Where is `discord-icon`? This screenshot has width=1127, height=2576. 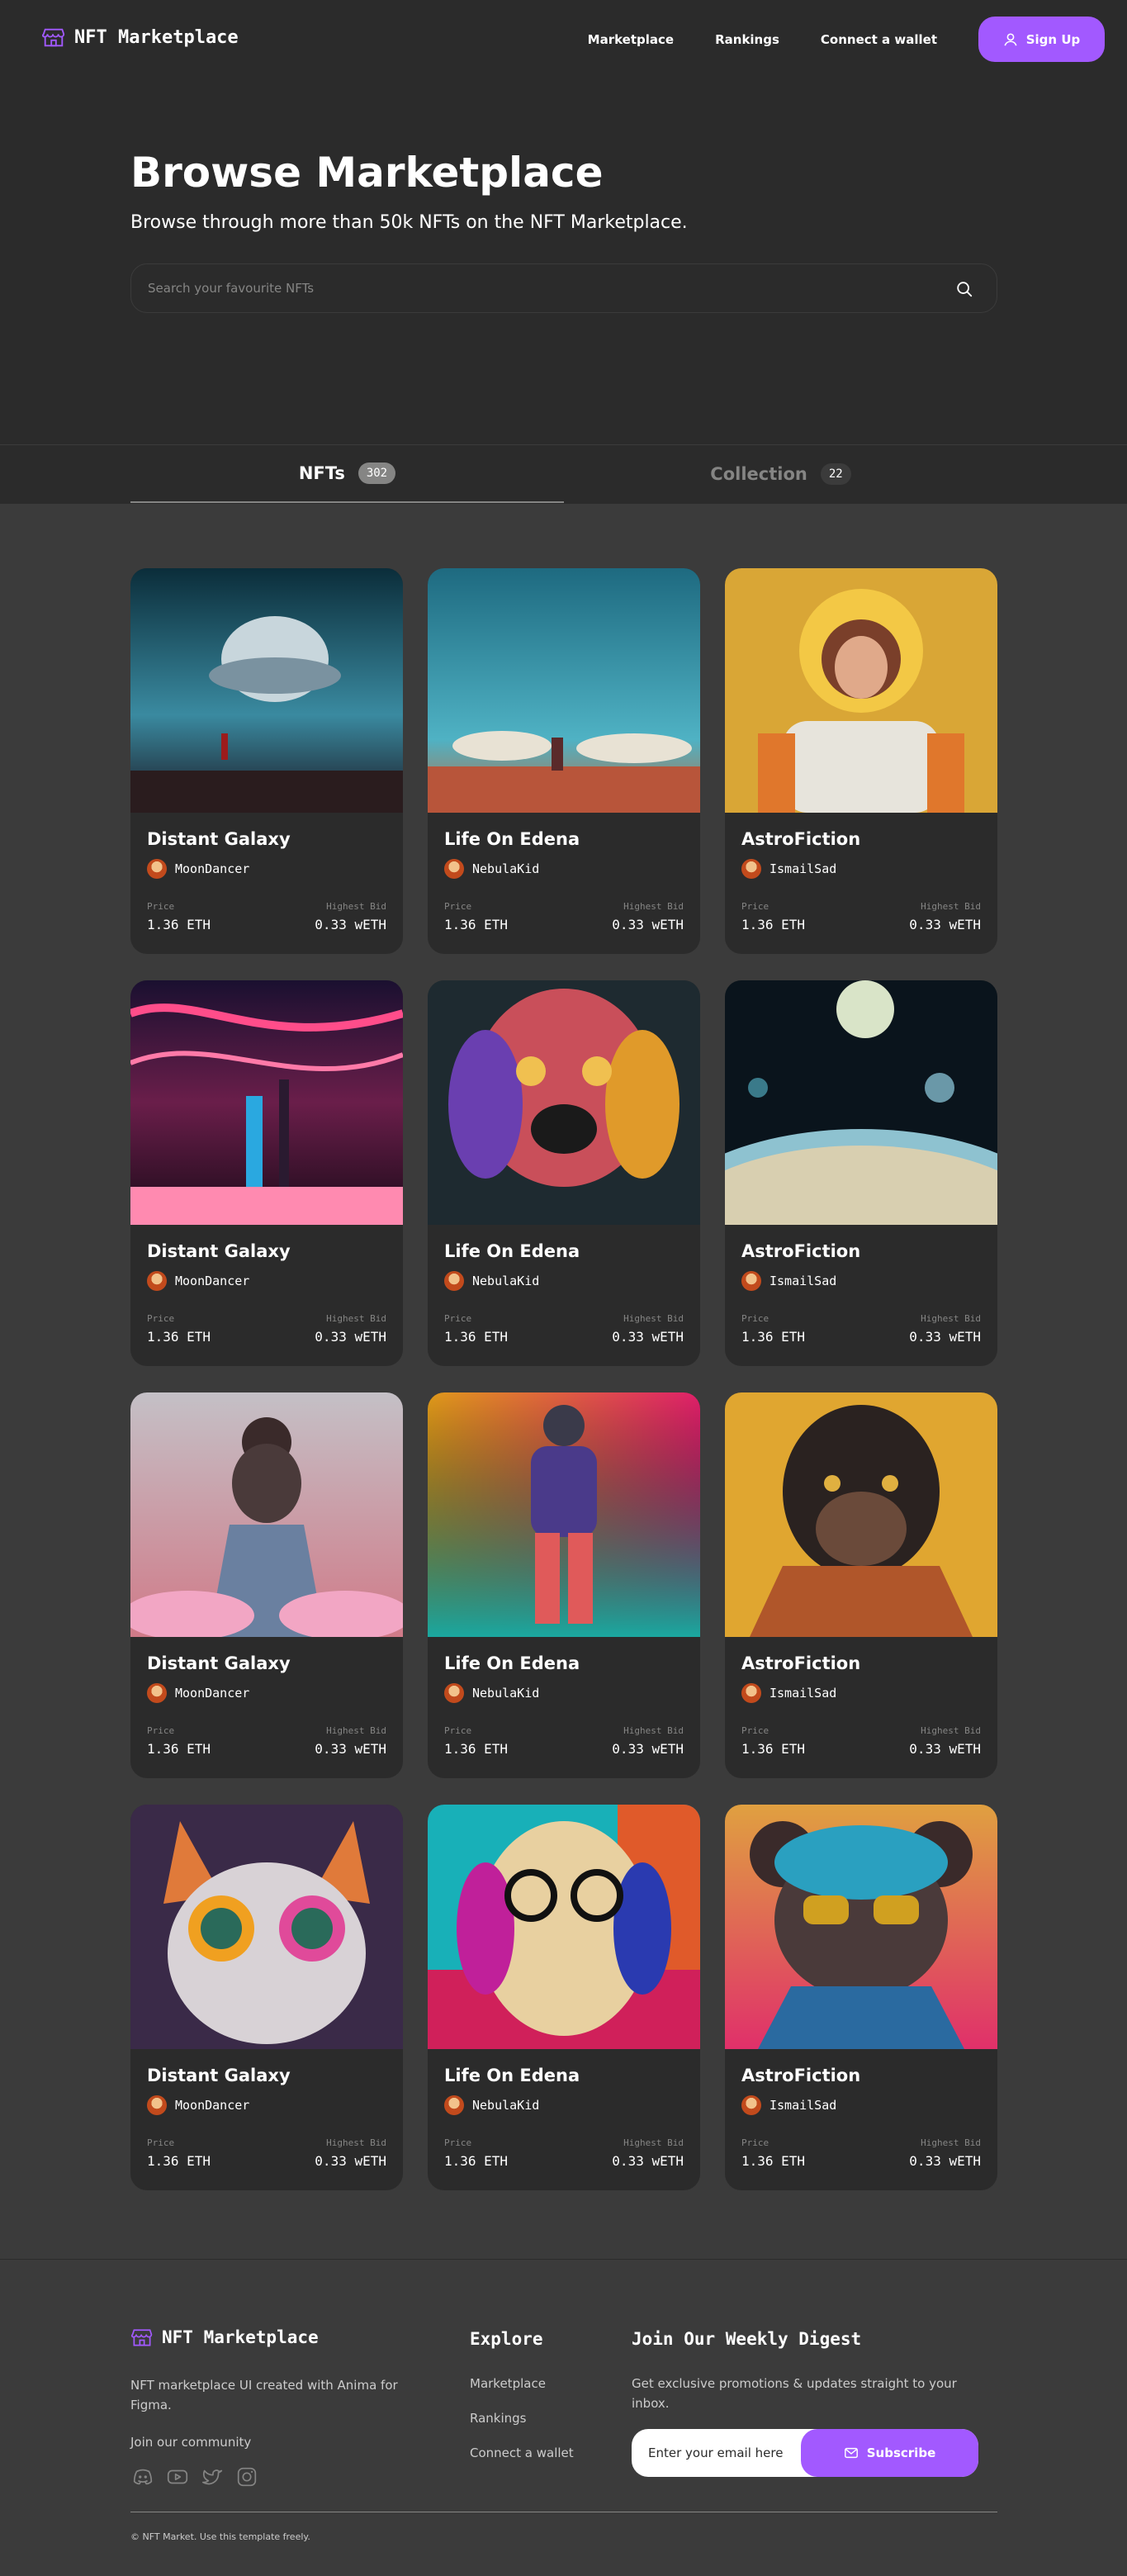
discord-icon is located at coordinates (142, 2477).